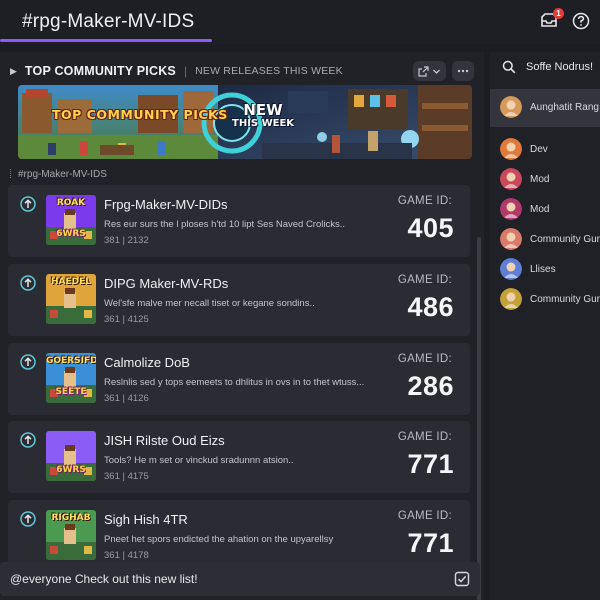  What do you see at coordinates (126, 555) in the screenshot?
I see `game-meta: 361 | 4178` at bounding box center [126, 555].